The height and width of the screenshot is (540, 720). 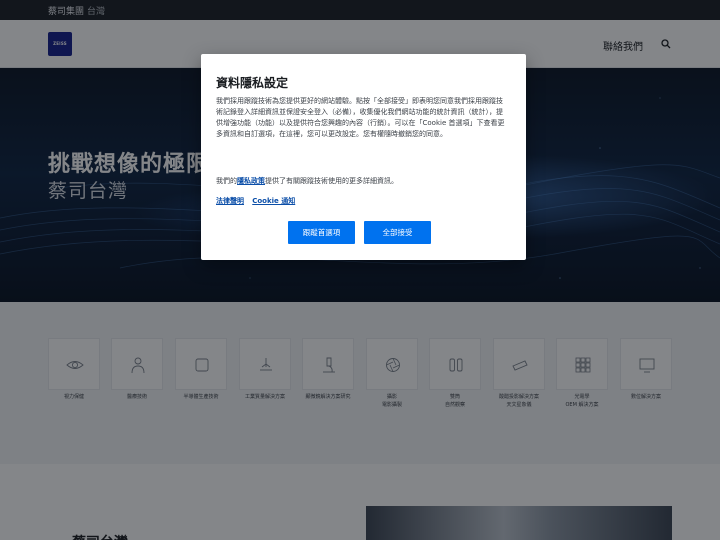 What do you see at coordinates (321, 232) in the screenshot?
I see `tracking-preferences-button: 跟蹤首選項` at bounding box center [321, 232].